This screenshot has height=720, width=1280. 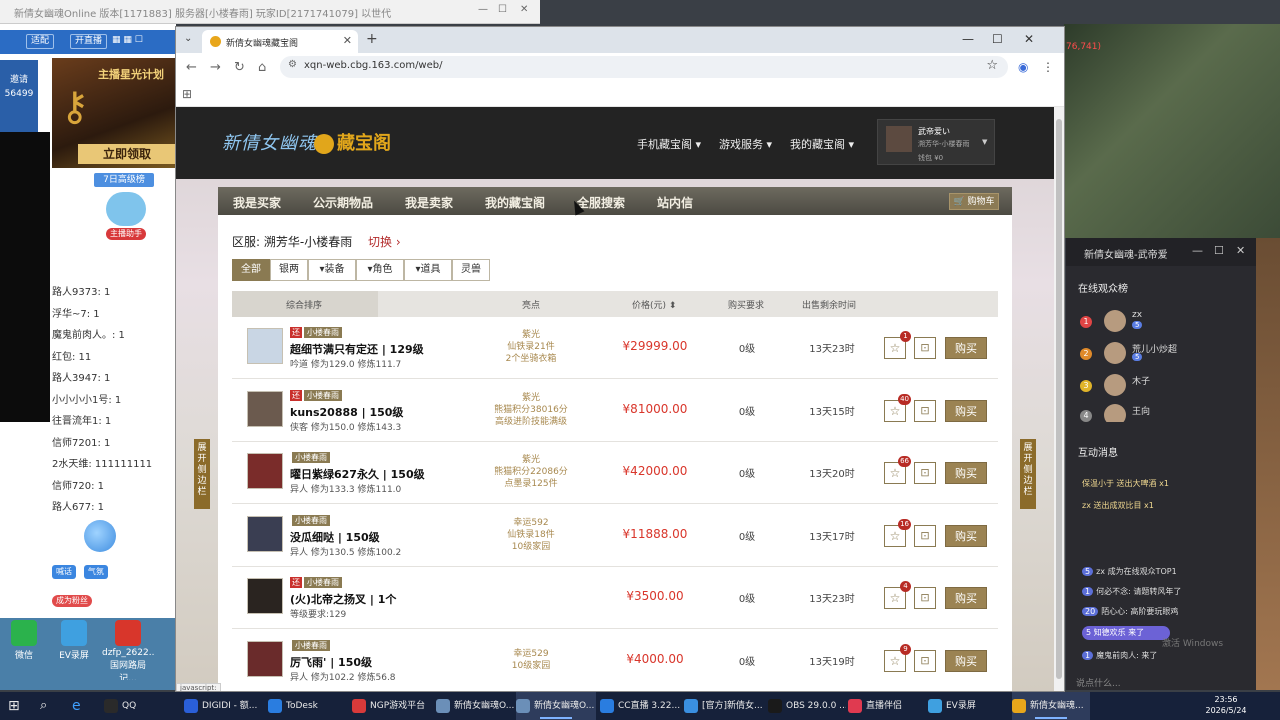 What do you see at coordinates (352, 142) in the screenshot?
I see `cbg-logo: 藏宝阁` at bounding box center [352, 142].